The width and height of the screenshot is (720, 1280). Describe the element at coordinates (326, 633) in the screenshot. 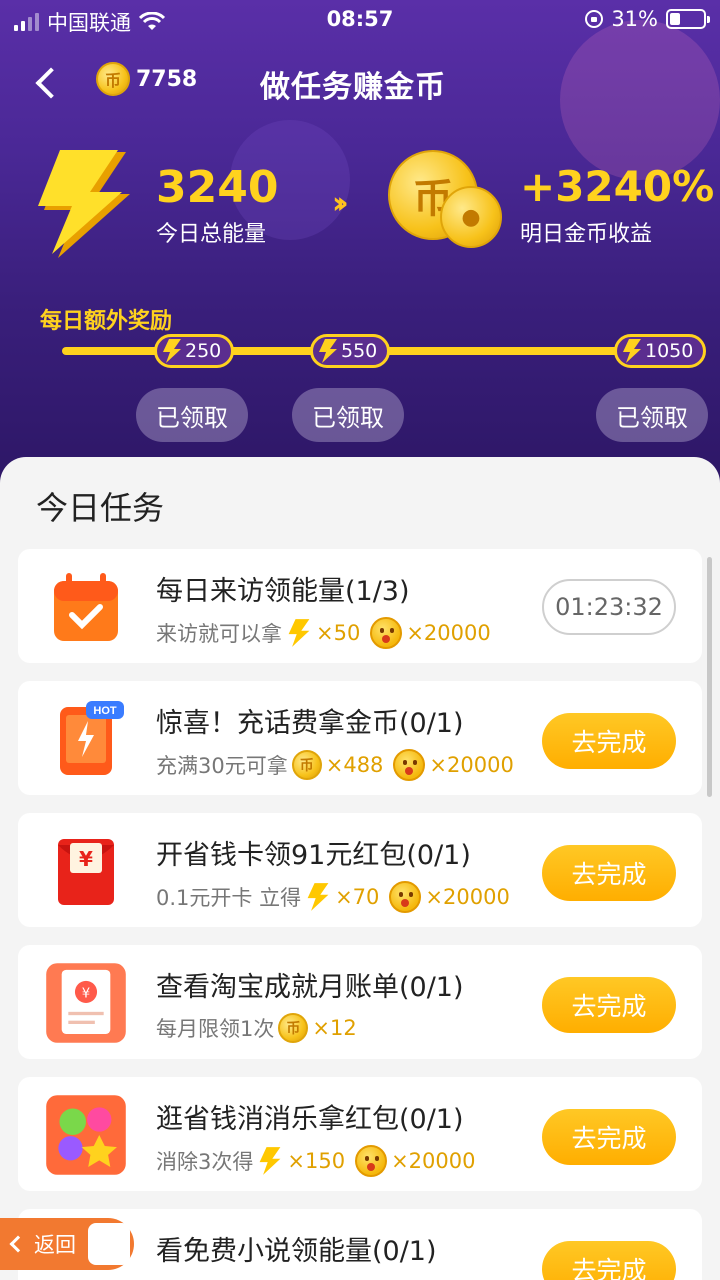

I see `task-desc: 来访就可以拿 ×50 ×20000` at that location.